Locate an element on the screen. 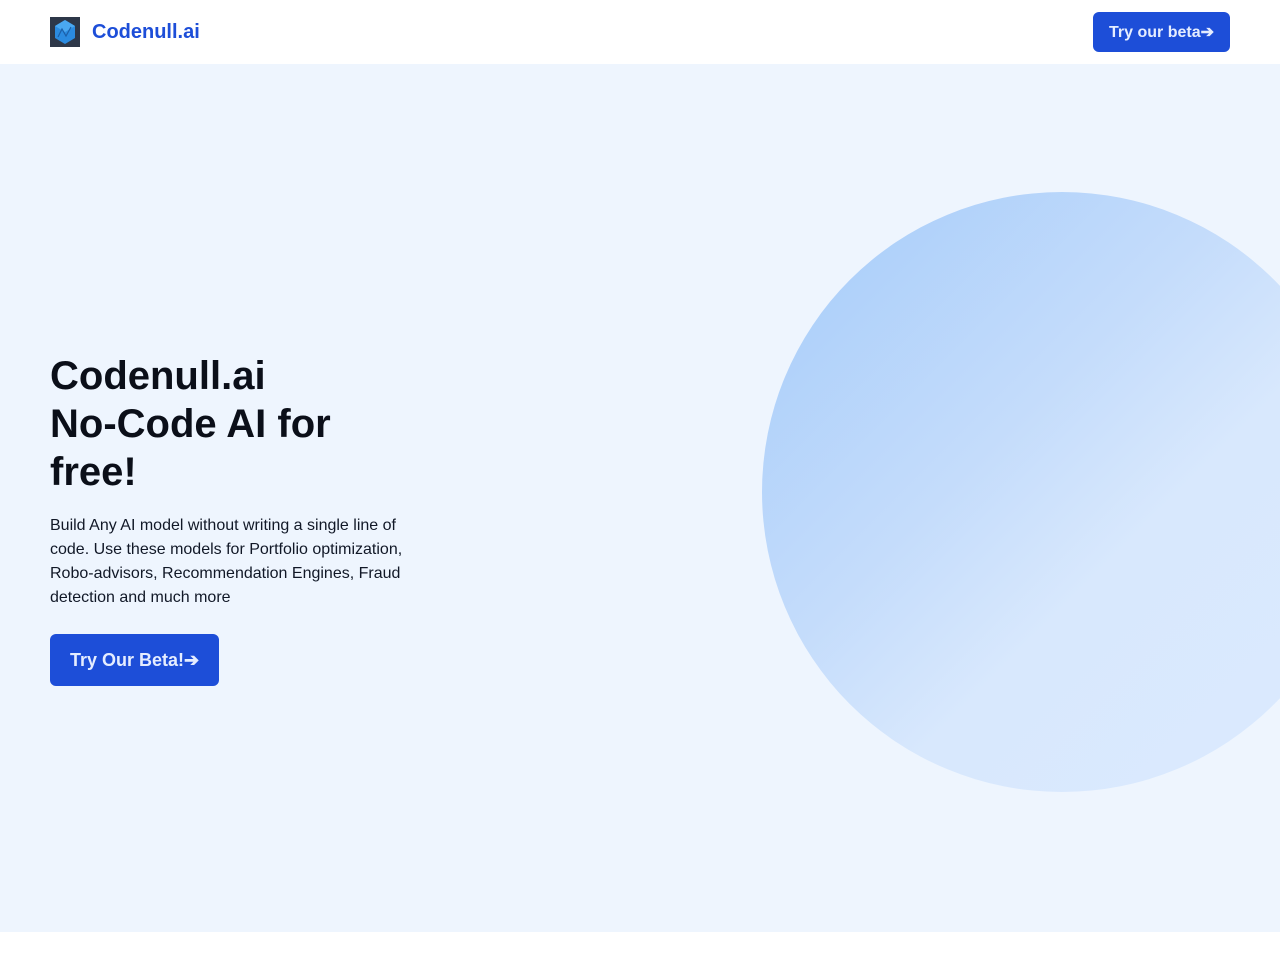  brand-name: Codenull.ai is located at coordinates (146, 31).